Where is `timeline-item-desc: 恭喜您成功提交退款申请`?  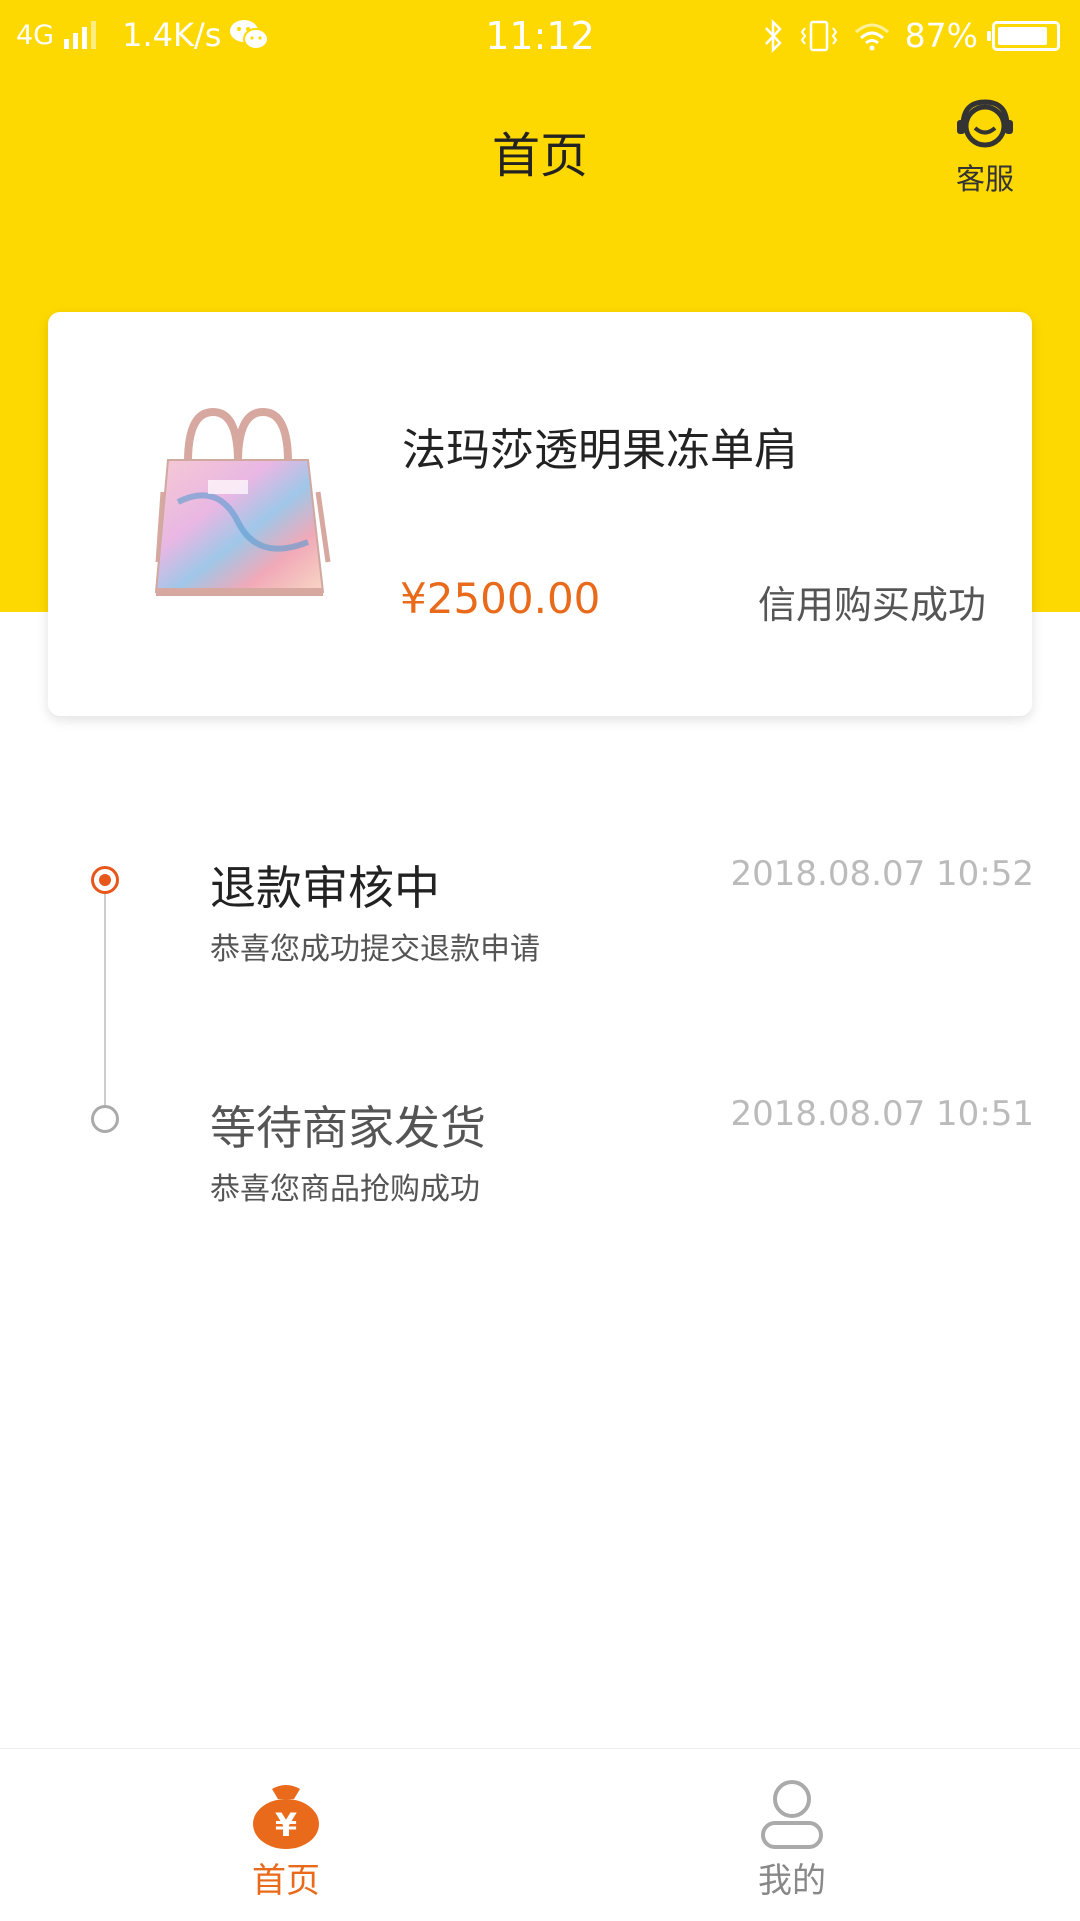 timeline-item-desc: 恭喜您成功提交退款申请 is located at coordinates (375, 949).